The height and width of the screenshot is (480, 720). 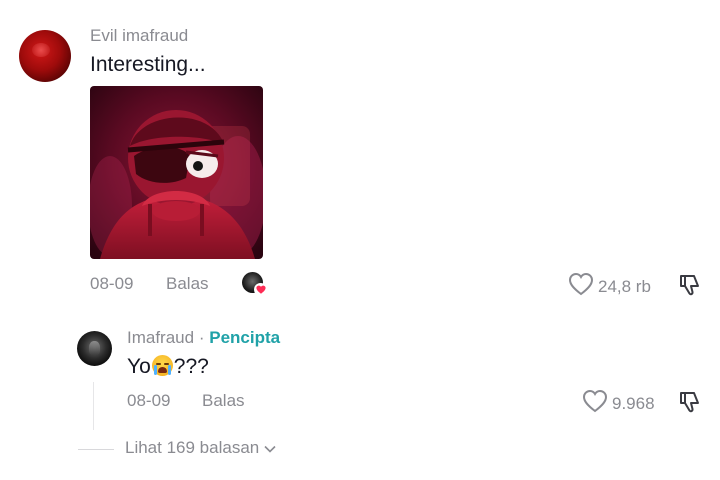 What do you see at coordinates (160, 337) in the screenshot?
I see `reply-username: Imafraud` at bounding box center [160, 337].